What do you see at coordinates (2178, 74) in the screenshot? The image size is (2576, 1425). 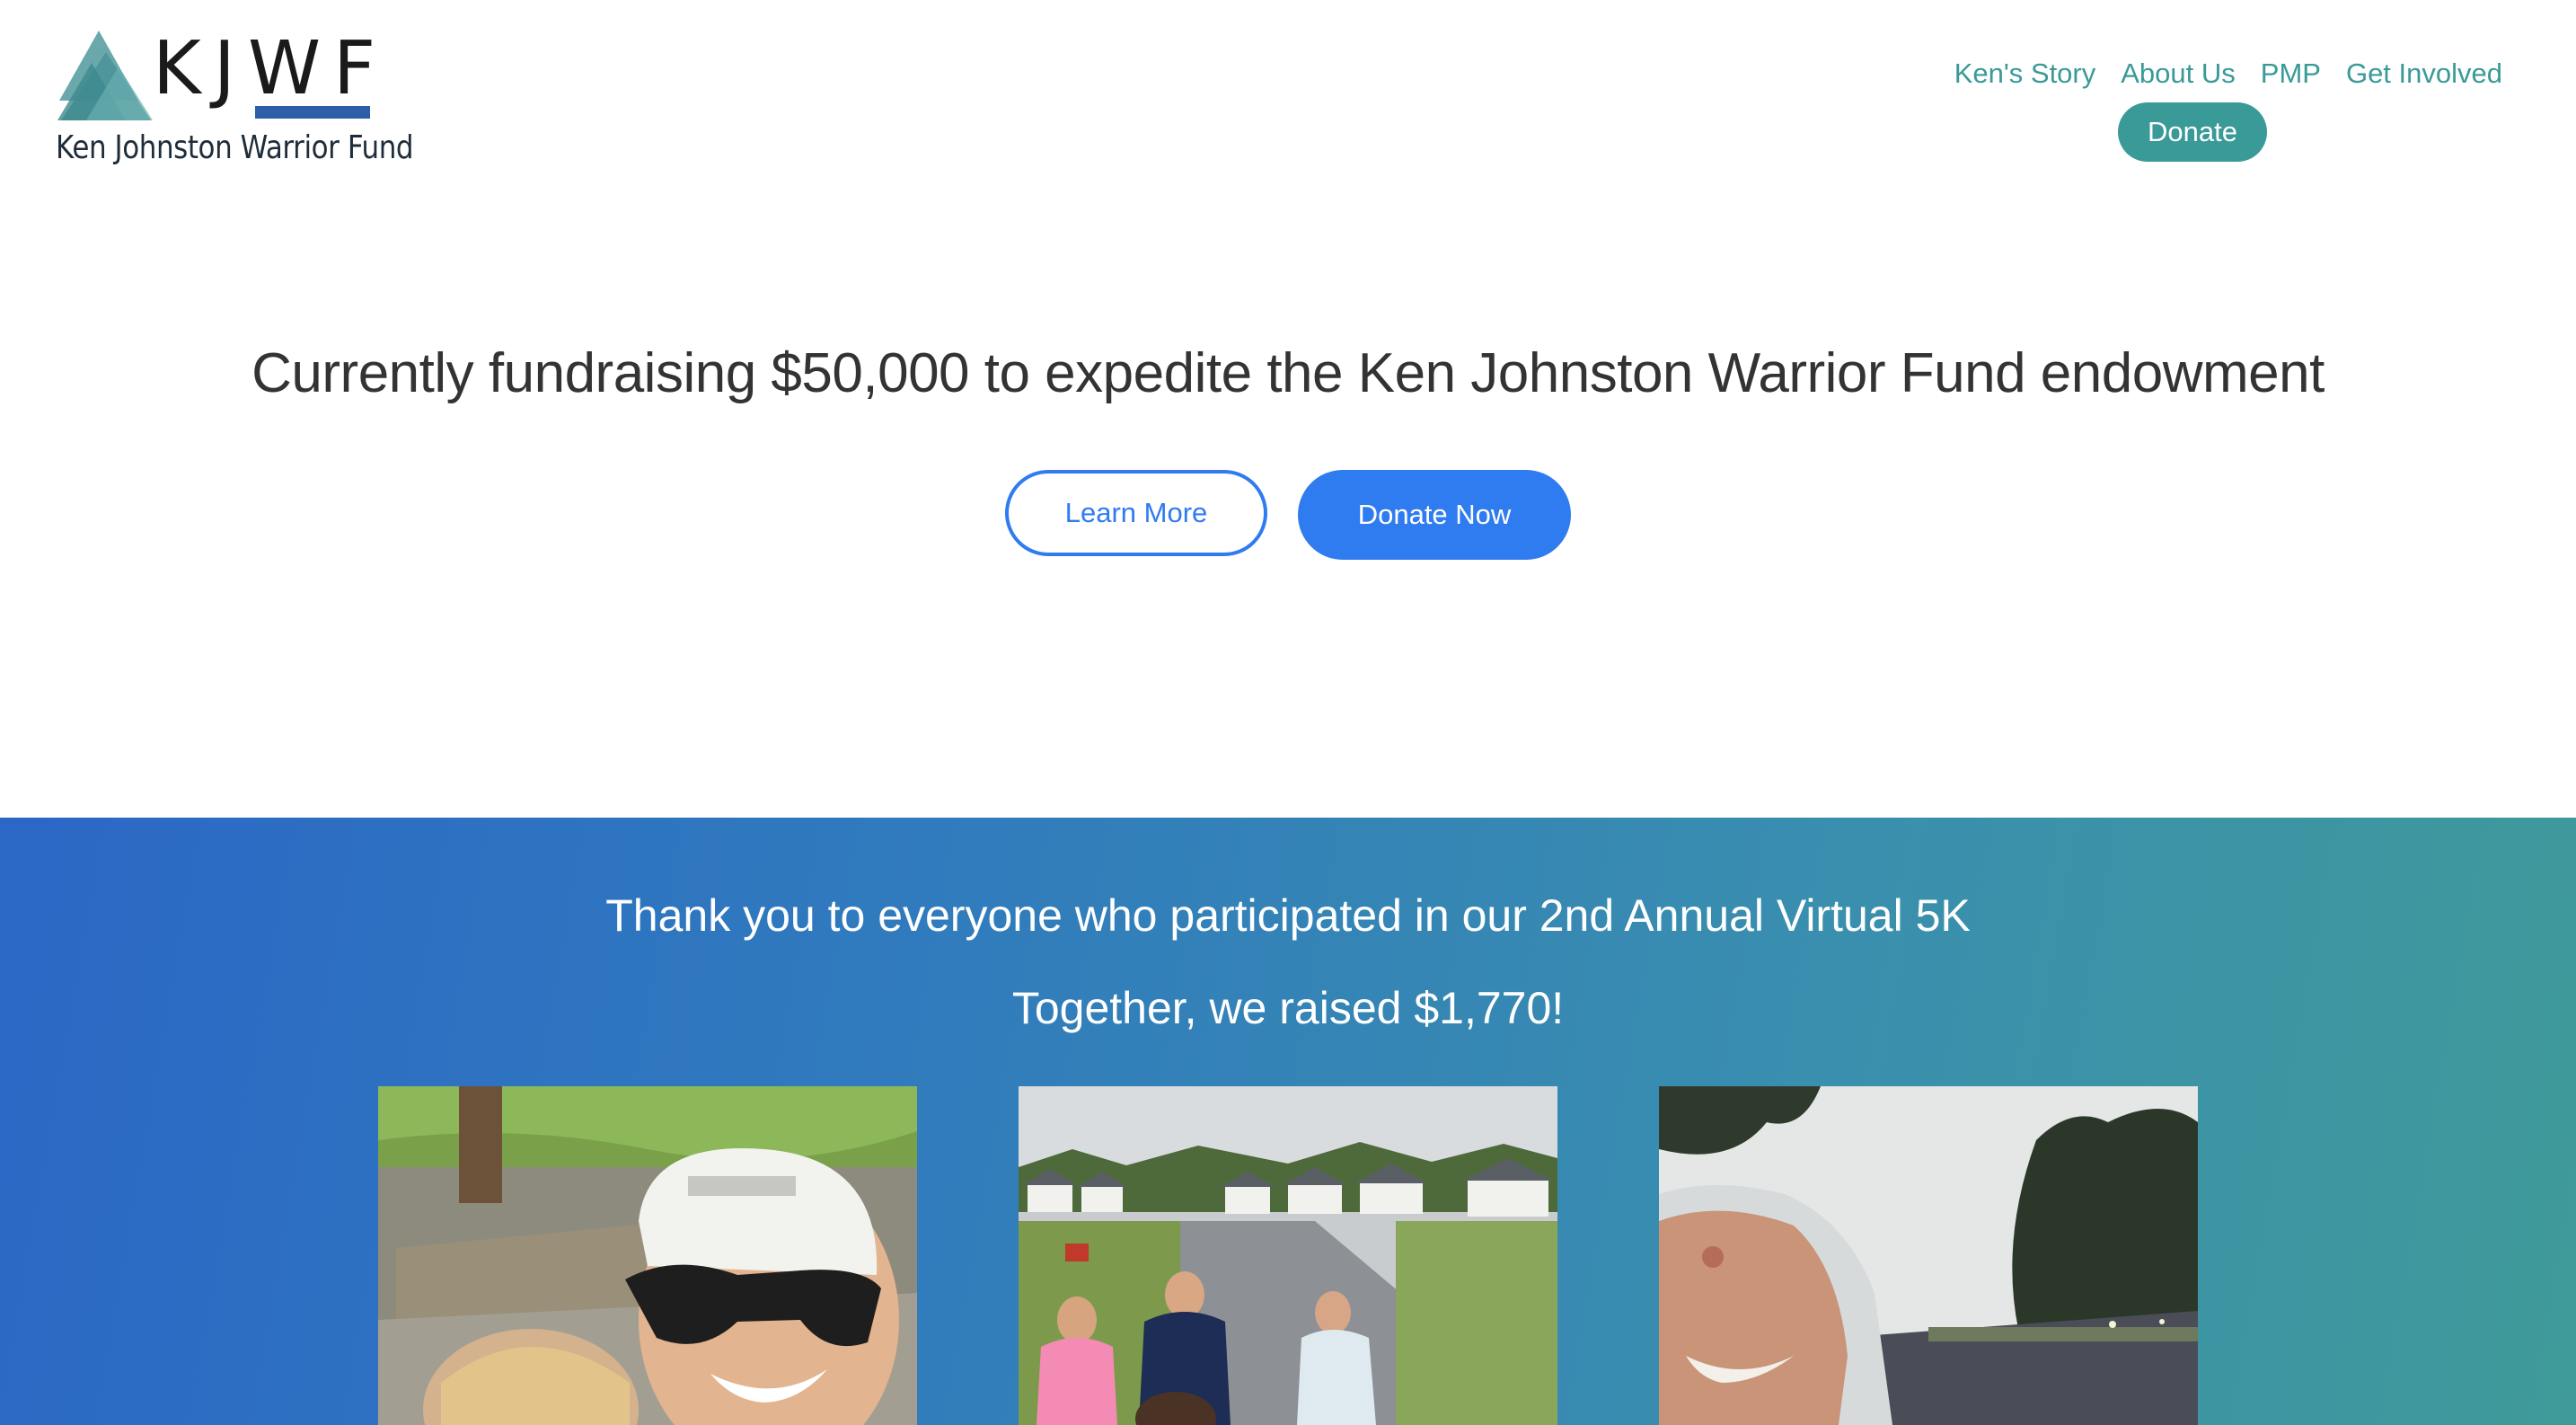 I see `nav-link-about-us: About Us` at bounding box center [2178, 74].